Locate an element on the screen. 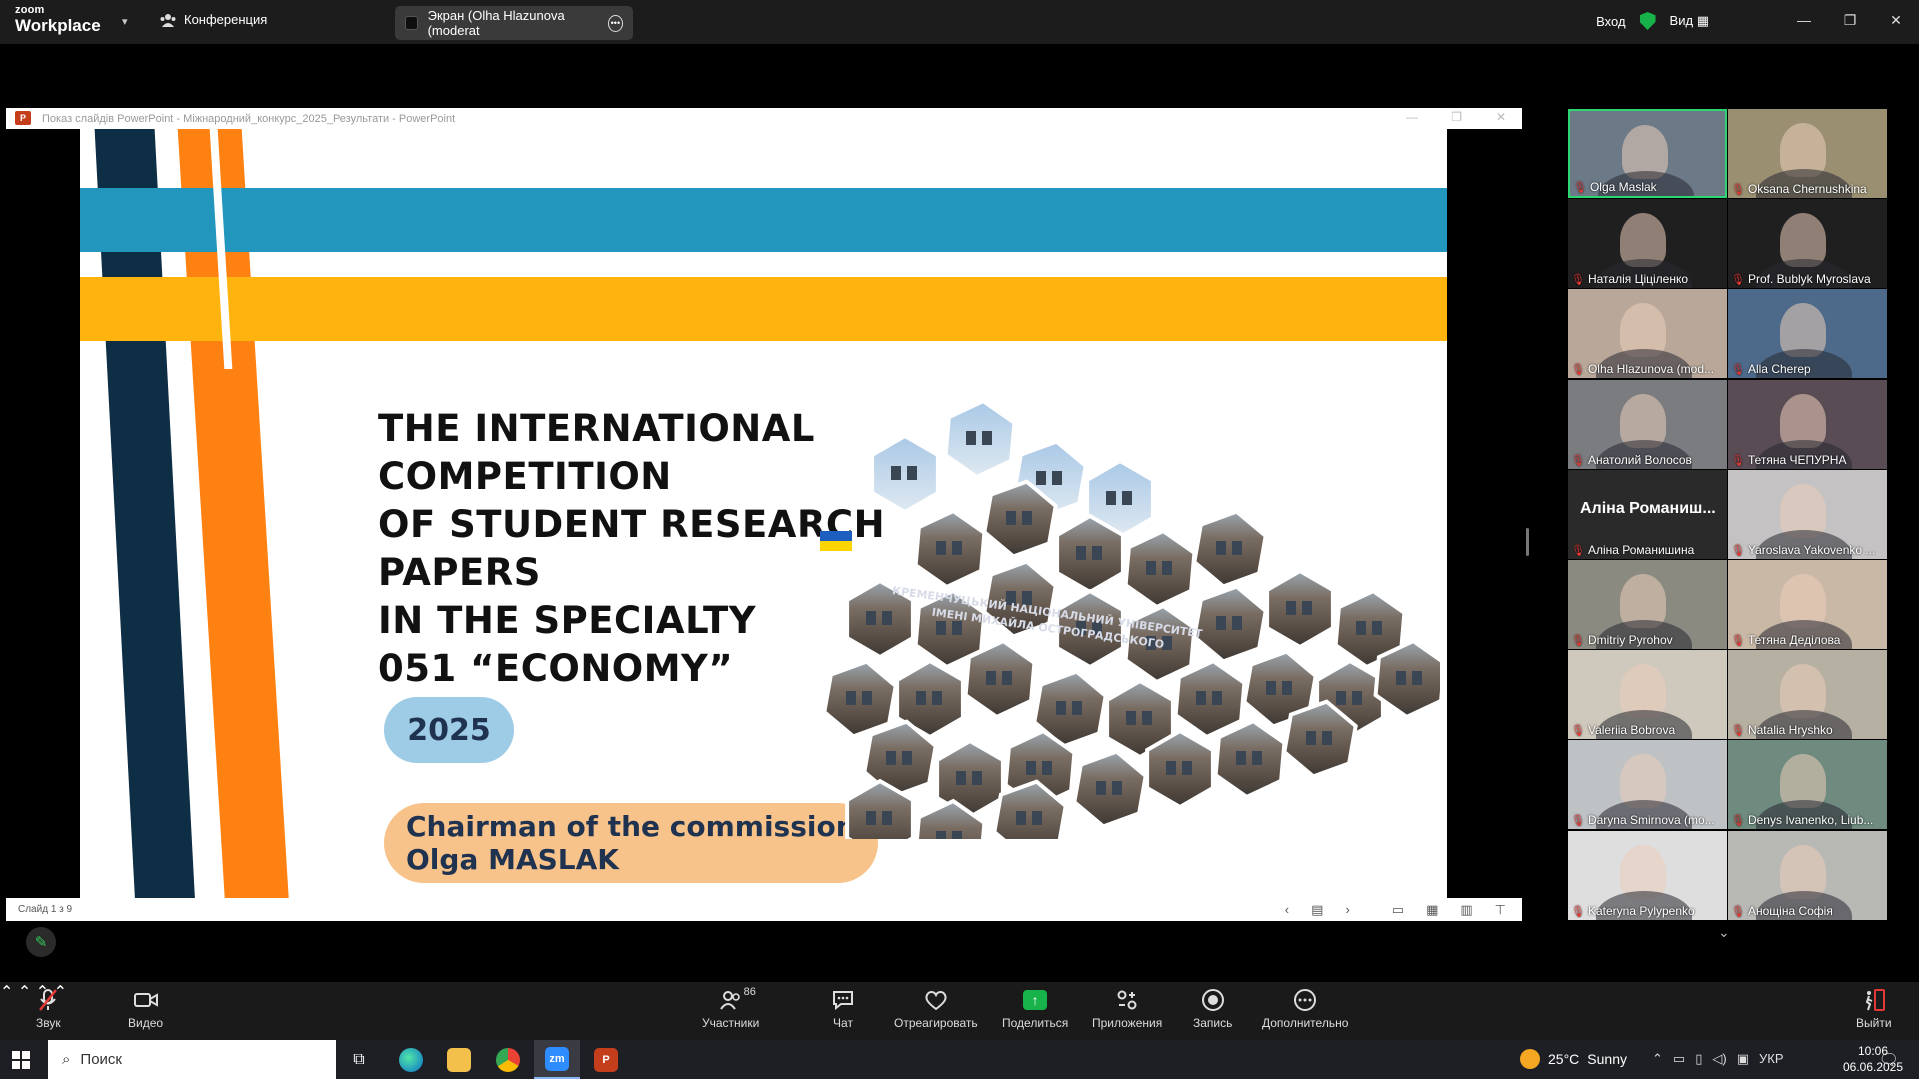 Image resolution: width=1919 pixels, height=1079 pixels. network-icon: ▭ is located at coordinates (1679, 1059).